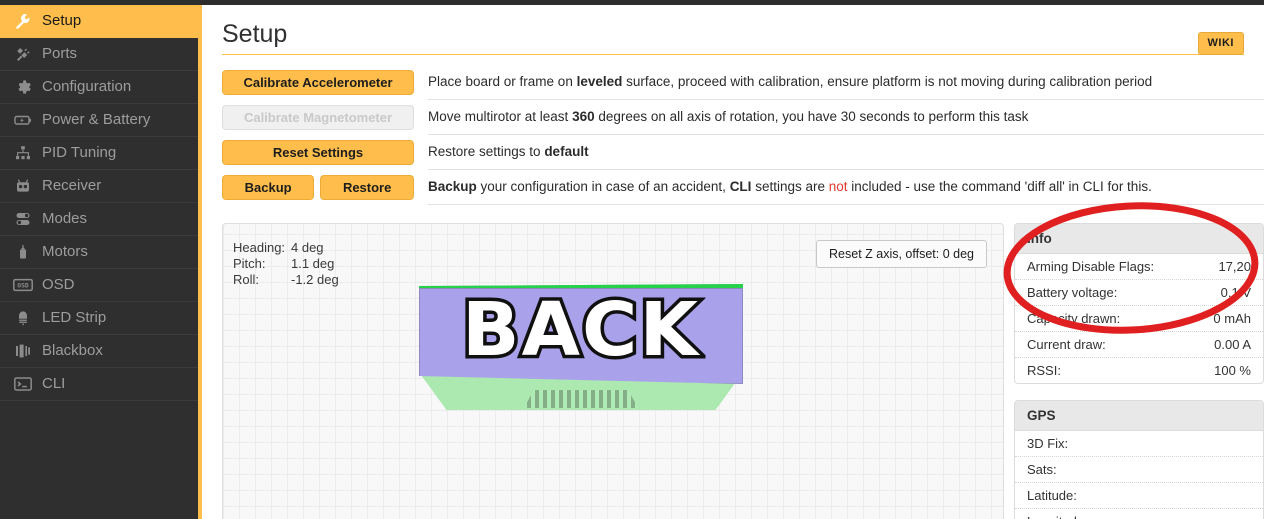 This screenshot has width=1264, height=519. I want to click on sidebar-item-label: Ports, so click(60, 53).